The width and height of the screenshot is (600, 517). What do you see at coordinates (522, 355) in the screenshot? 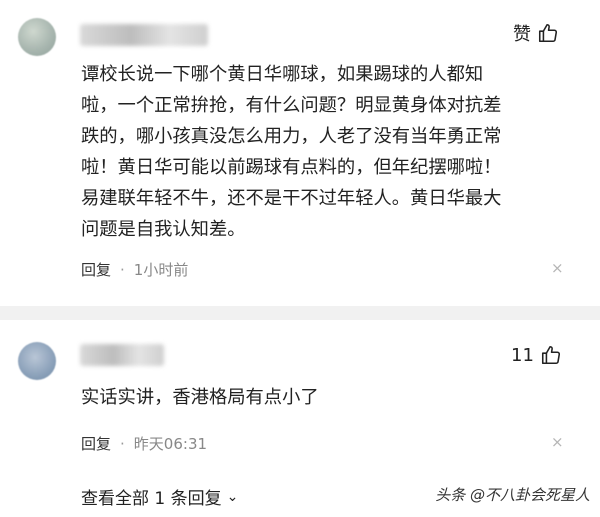
I see `like-count: 11` at bounding box center [522, 355].